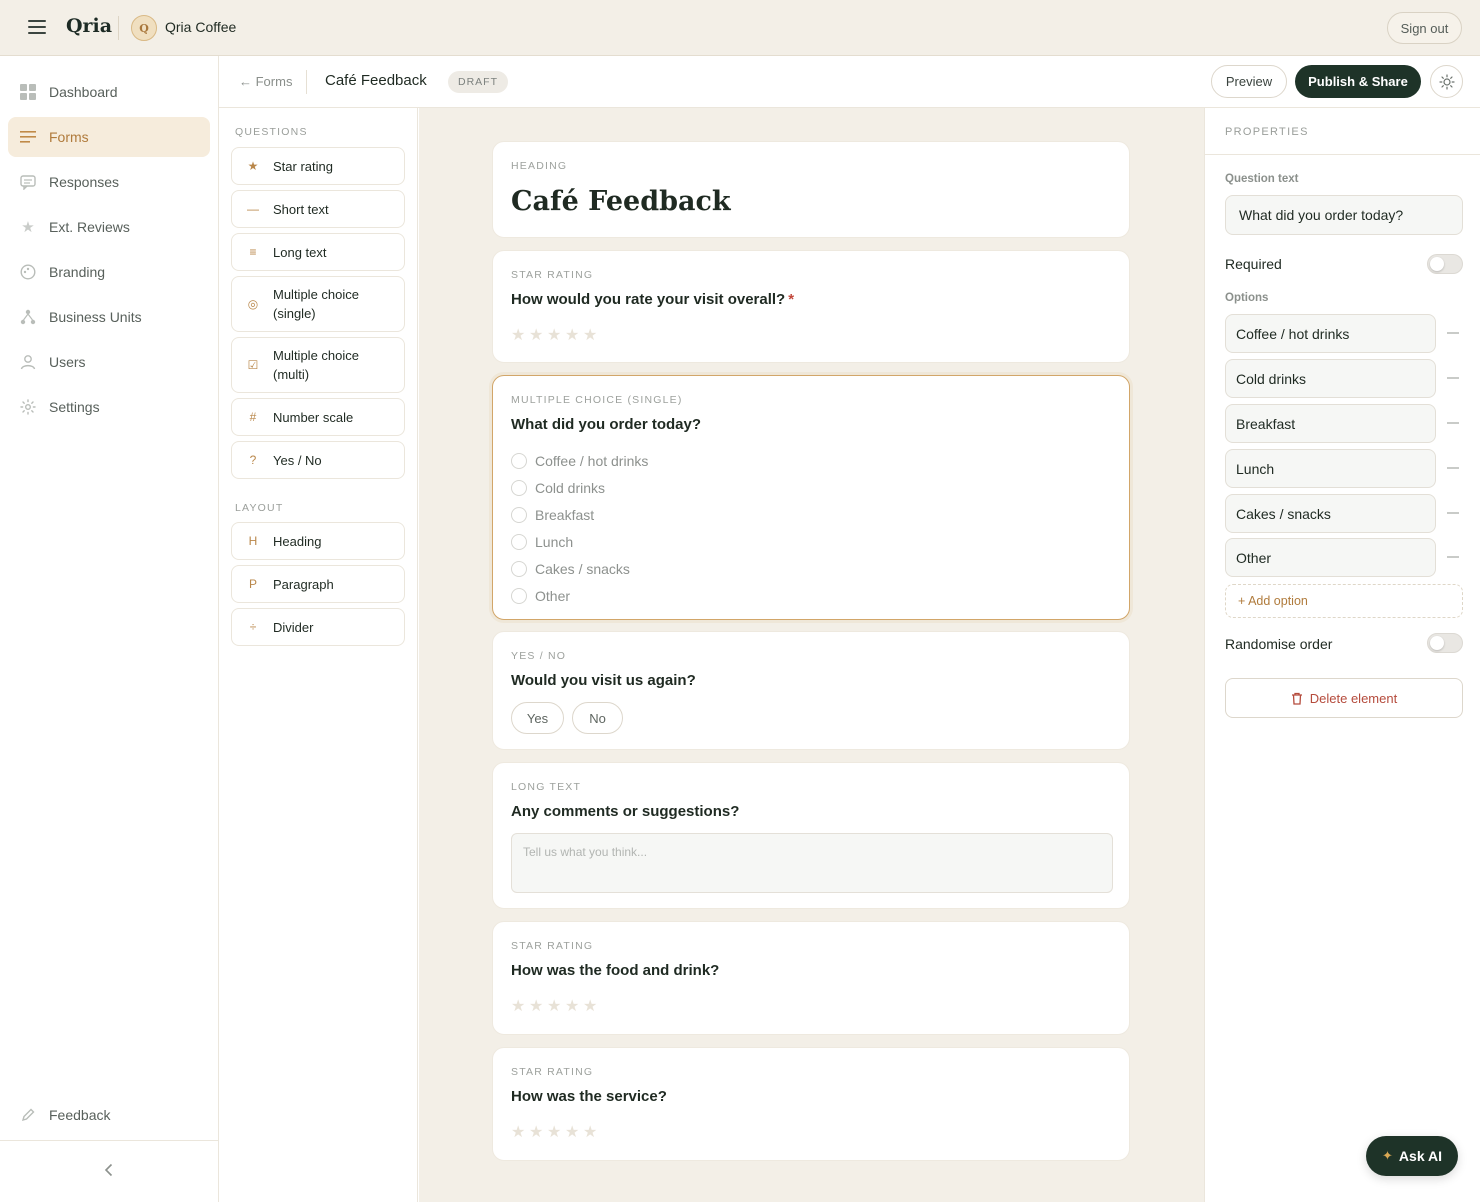 This screenshot has height=1202, width=1480. What do you see at coordinates (1358, 81) in the screenshot?
I see `publish-share-button: Publish & Share` at bounding box center [1358, 81].